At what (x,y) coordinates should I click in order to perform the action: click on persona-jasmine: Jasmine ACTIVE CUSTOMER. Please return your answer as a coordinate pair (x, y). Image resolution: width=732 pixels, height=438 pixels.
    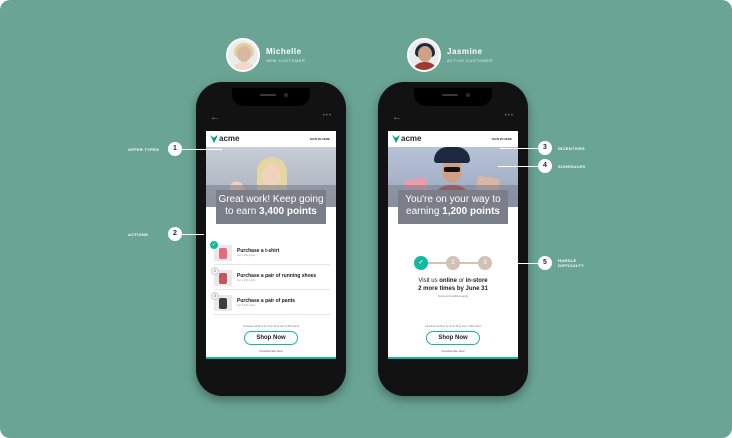
    Looking at the image, I should click on (450, 55).